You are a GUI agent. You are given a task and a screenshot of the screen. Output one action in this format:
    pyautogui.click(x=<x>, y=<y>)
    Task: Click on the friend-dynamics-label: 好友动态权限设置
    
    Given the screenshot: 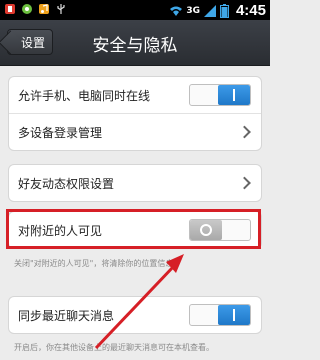 What is the action you would take?
    pyautogui.click(x=66, y=183)
    